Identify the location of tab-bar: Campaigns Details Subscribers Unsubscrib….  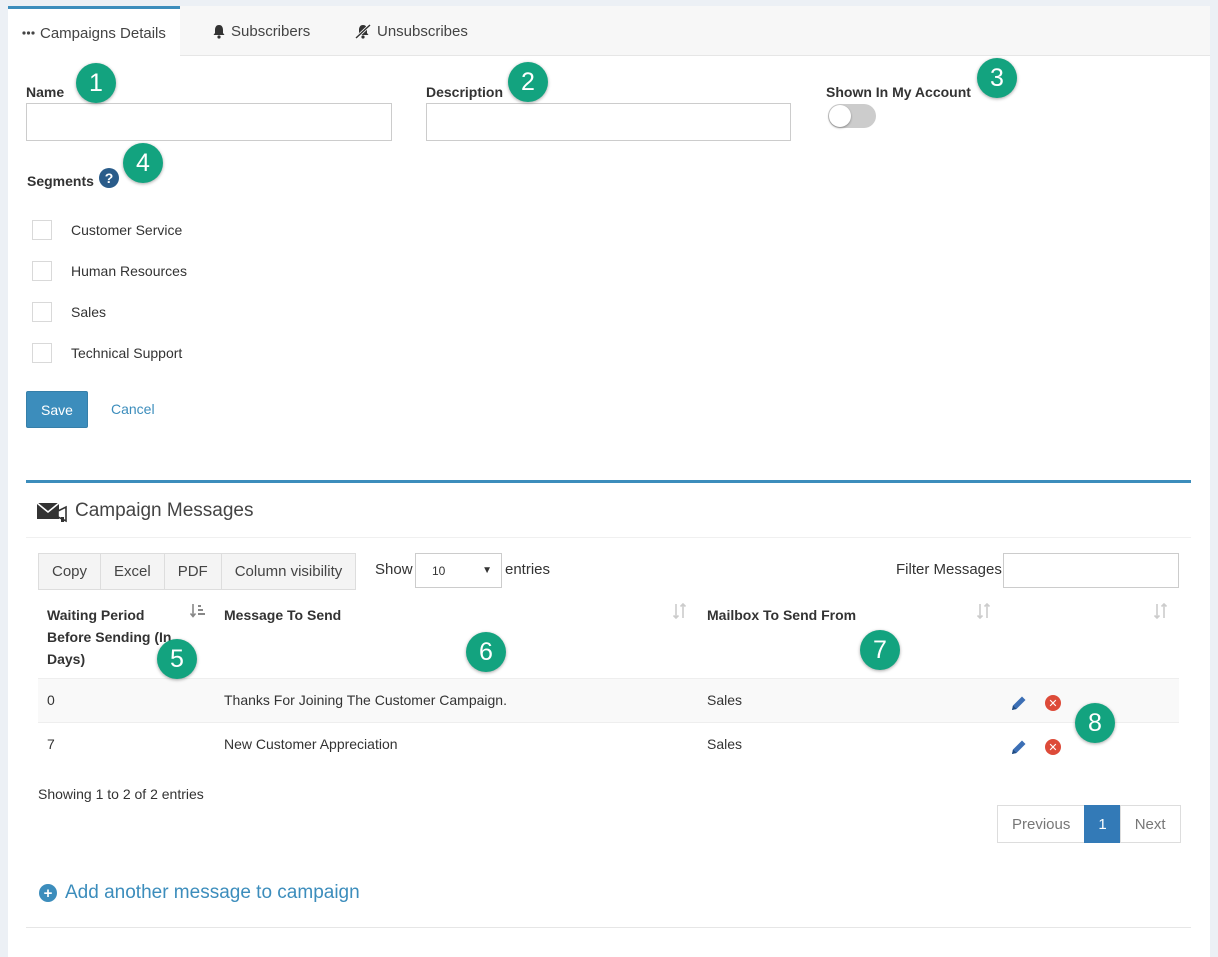
(609, 31).